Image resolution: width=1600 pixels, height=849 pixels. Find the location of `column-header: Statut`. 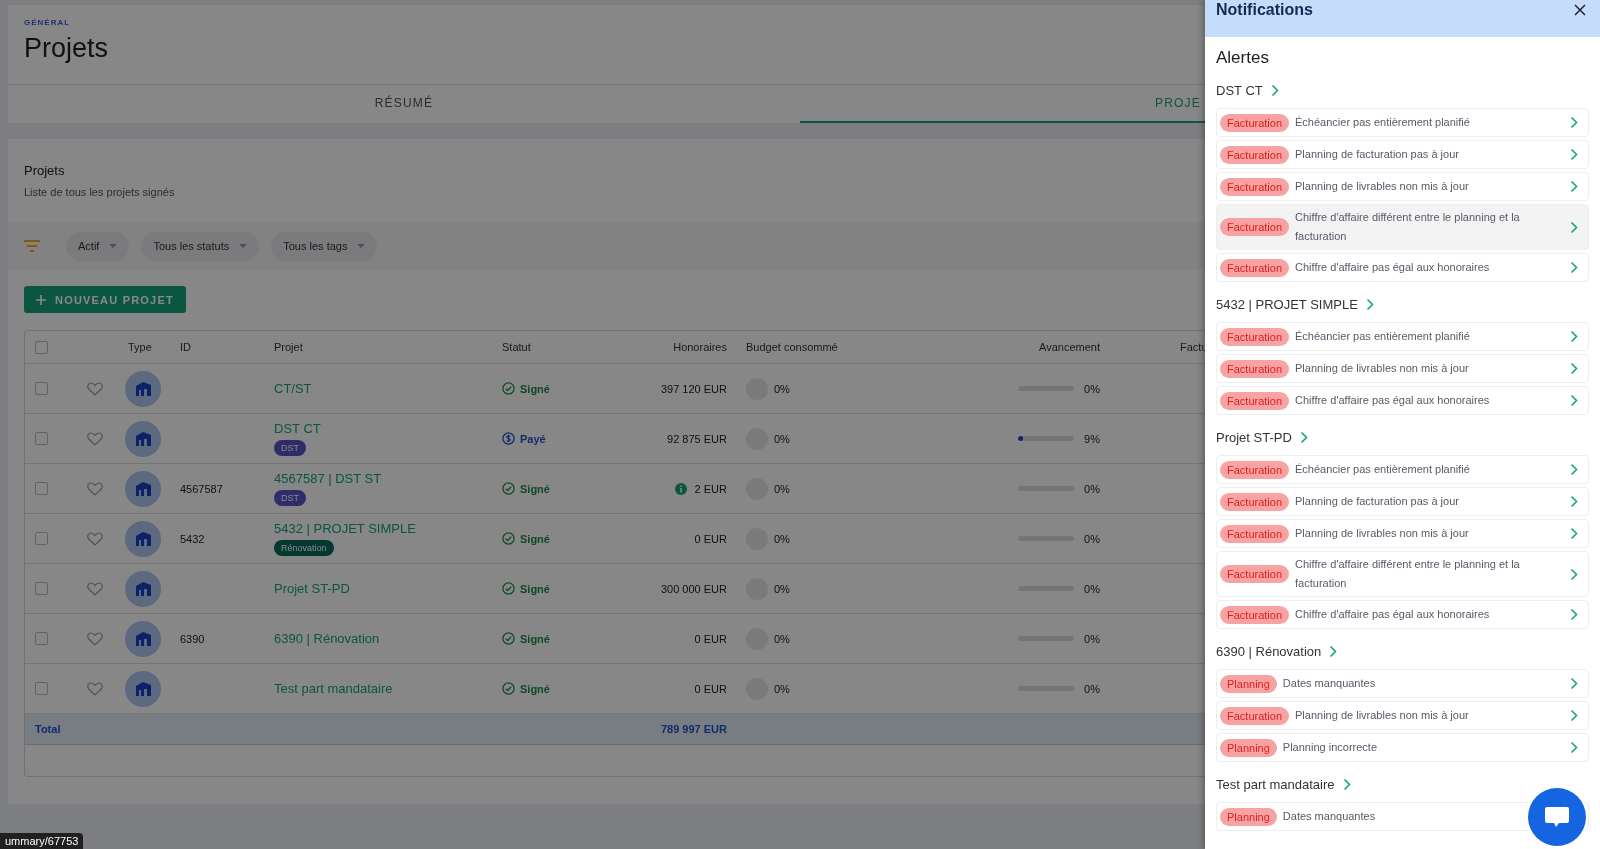

column-header: Statut is located at coordinates (516, 347).